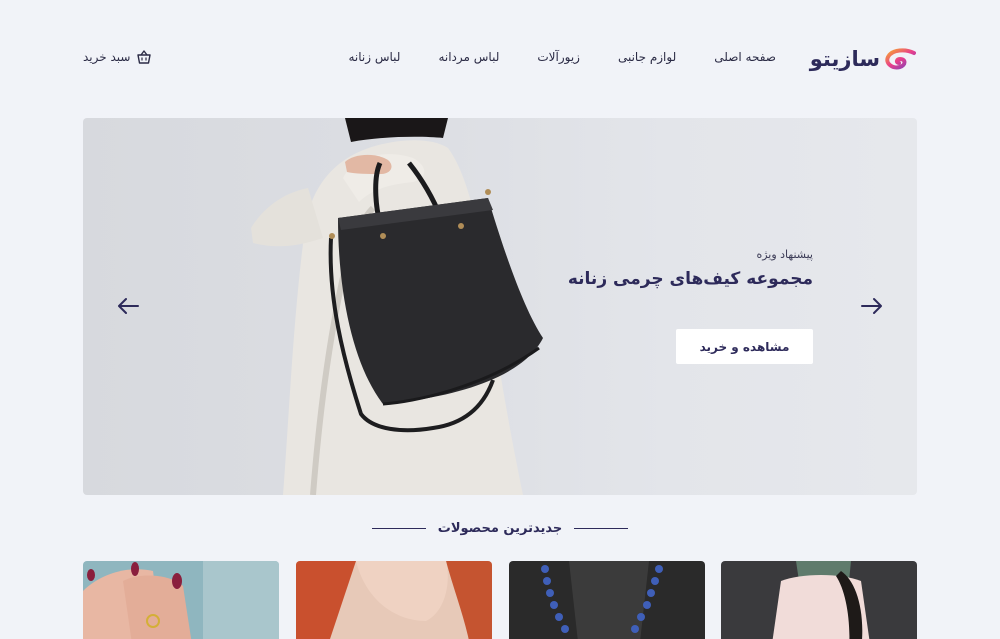 The width and height of the screenshot is (1000, 639). Describe the element at coordinates (374, 57) in the screenshot. I see `nav-item-womens-clothing: لباس زنانه` at that location.